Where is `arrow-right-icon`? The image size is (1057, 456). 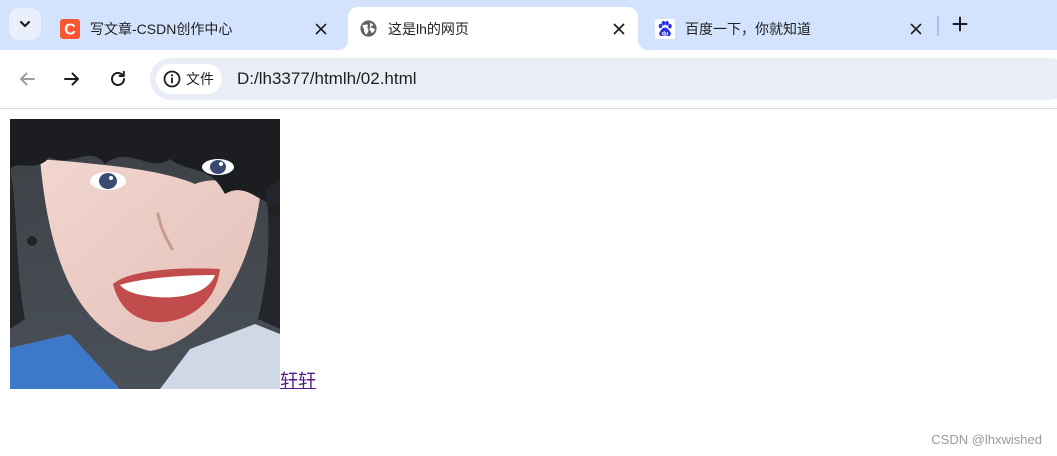 arrow-right-icon is located at coordinates (71, 79).